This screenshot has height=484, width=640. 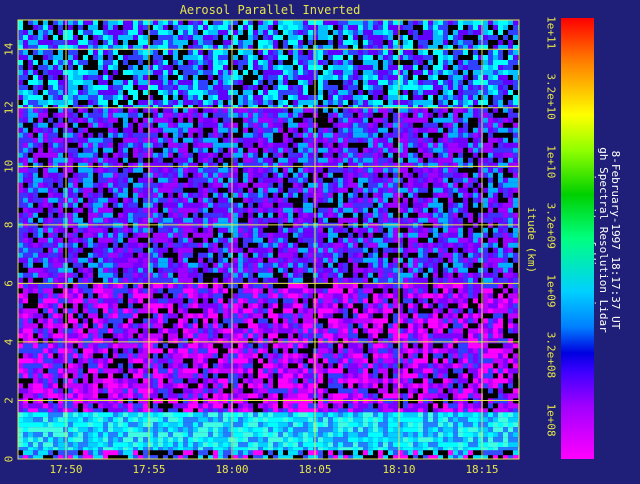 What do you see at coordinates (9, 400) in the screenshot?
I see `y-tick-label: 2` at bounding box center [9, 400].